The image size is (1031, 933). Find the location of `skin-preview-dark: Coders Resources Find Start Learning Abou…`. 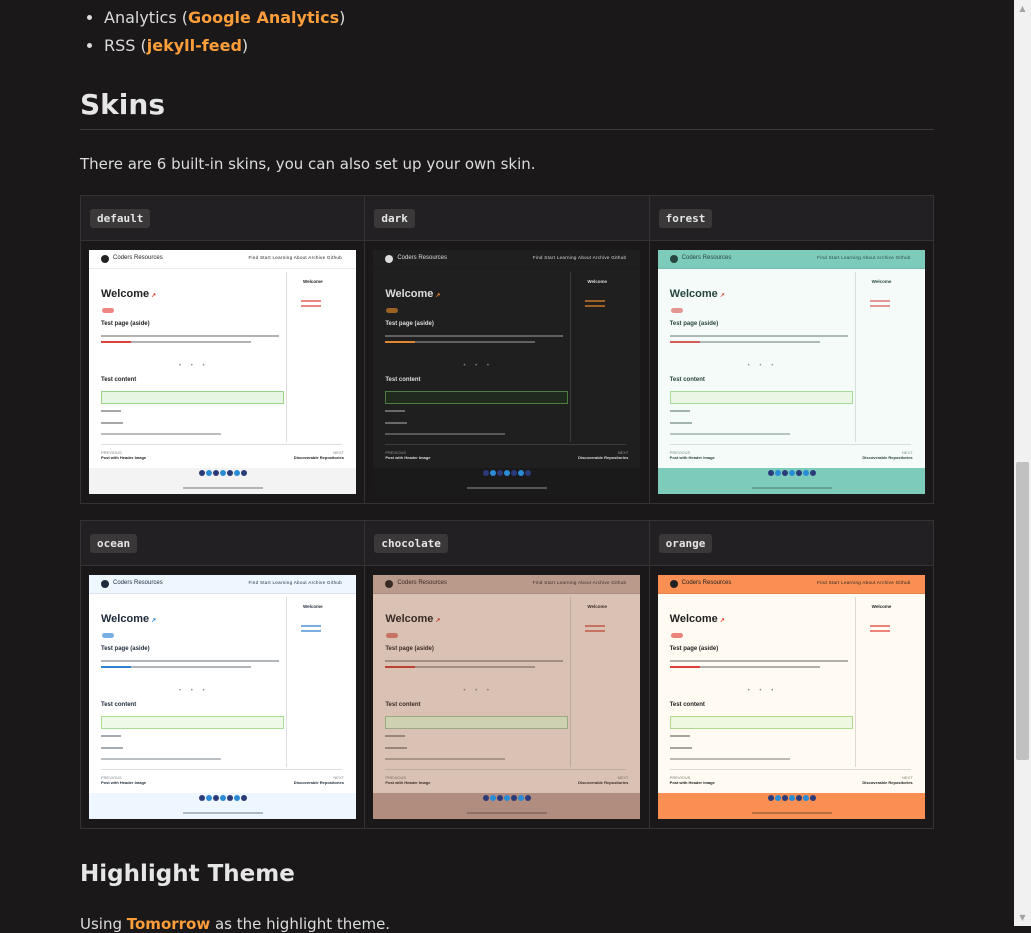

skin-preview-dark: Coders Resources Find Start Learning Abou… is located at coordinates (507, 372).